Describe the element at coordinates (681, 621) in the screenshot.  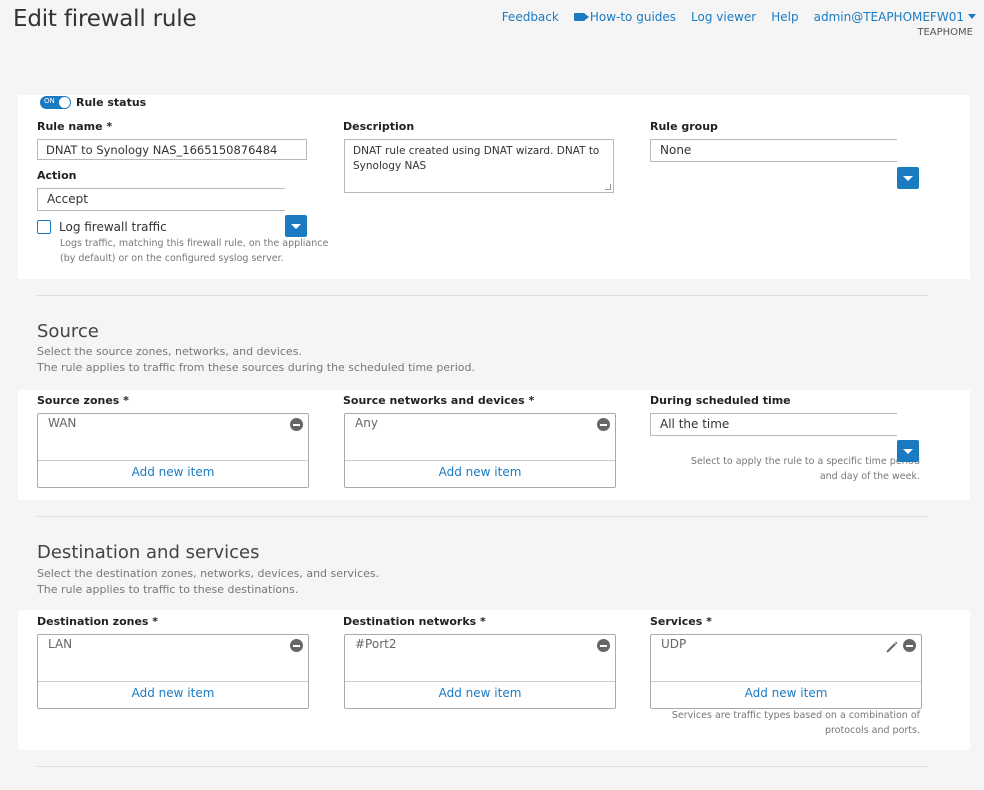
I see `services-label: Services *` at that location.